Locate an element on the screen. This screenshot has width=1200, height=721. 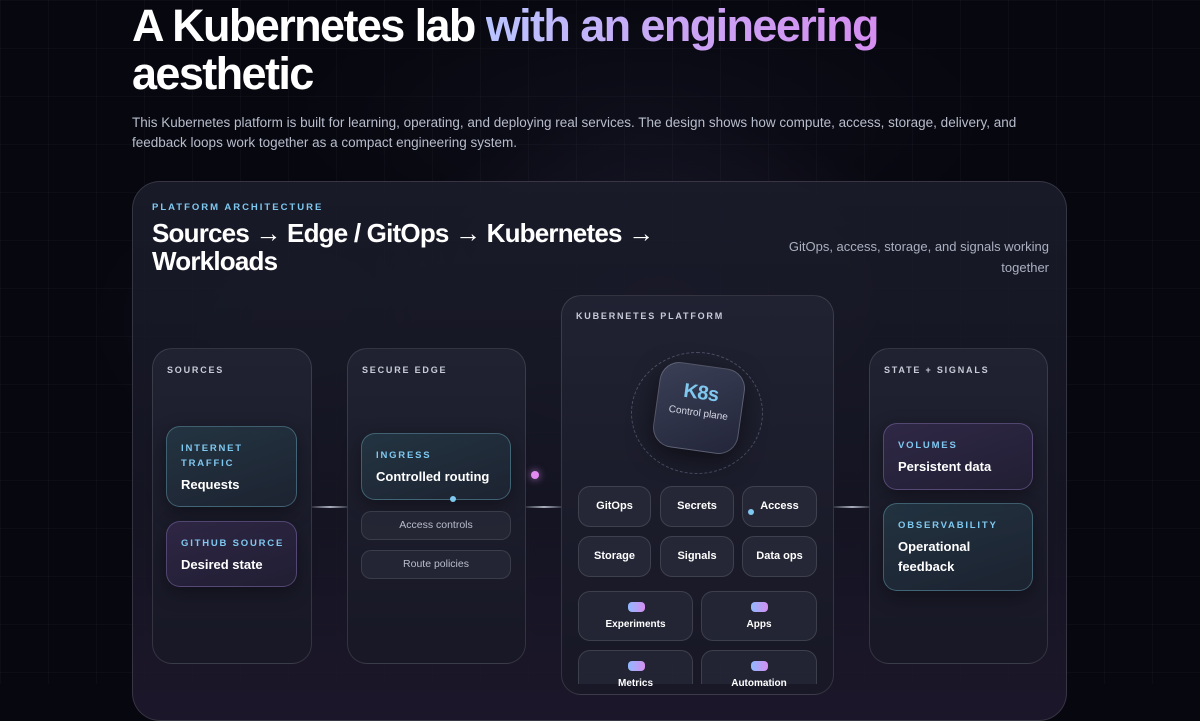
kubernetes-platform-label: KUBERNETES PLATFORM is located at coordinates (650, 316).